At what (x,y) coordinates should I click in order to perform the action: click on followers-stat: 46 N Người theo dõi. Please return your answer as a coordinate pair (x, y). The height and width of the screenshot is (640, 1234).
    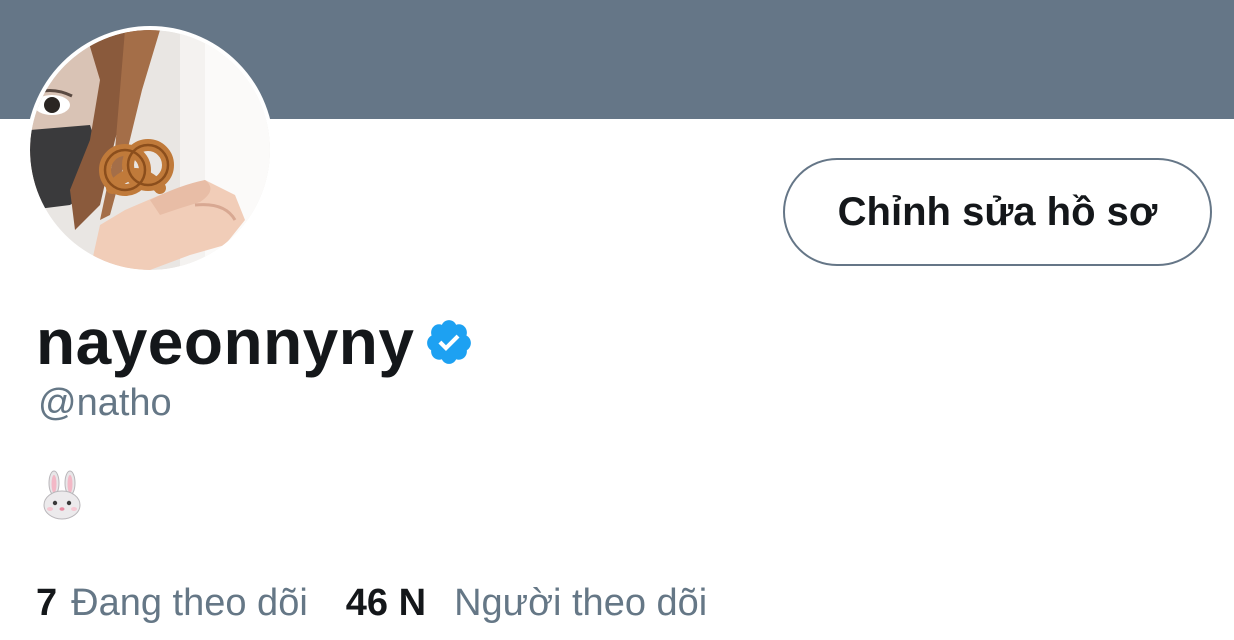
    Looking at the image, I should click on (526, 603).